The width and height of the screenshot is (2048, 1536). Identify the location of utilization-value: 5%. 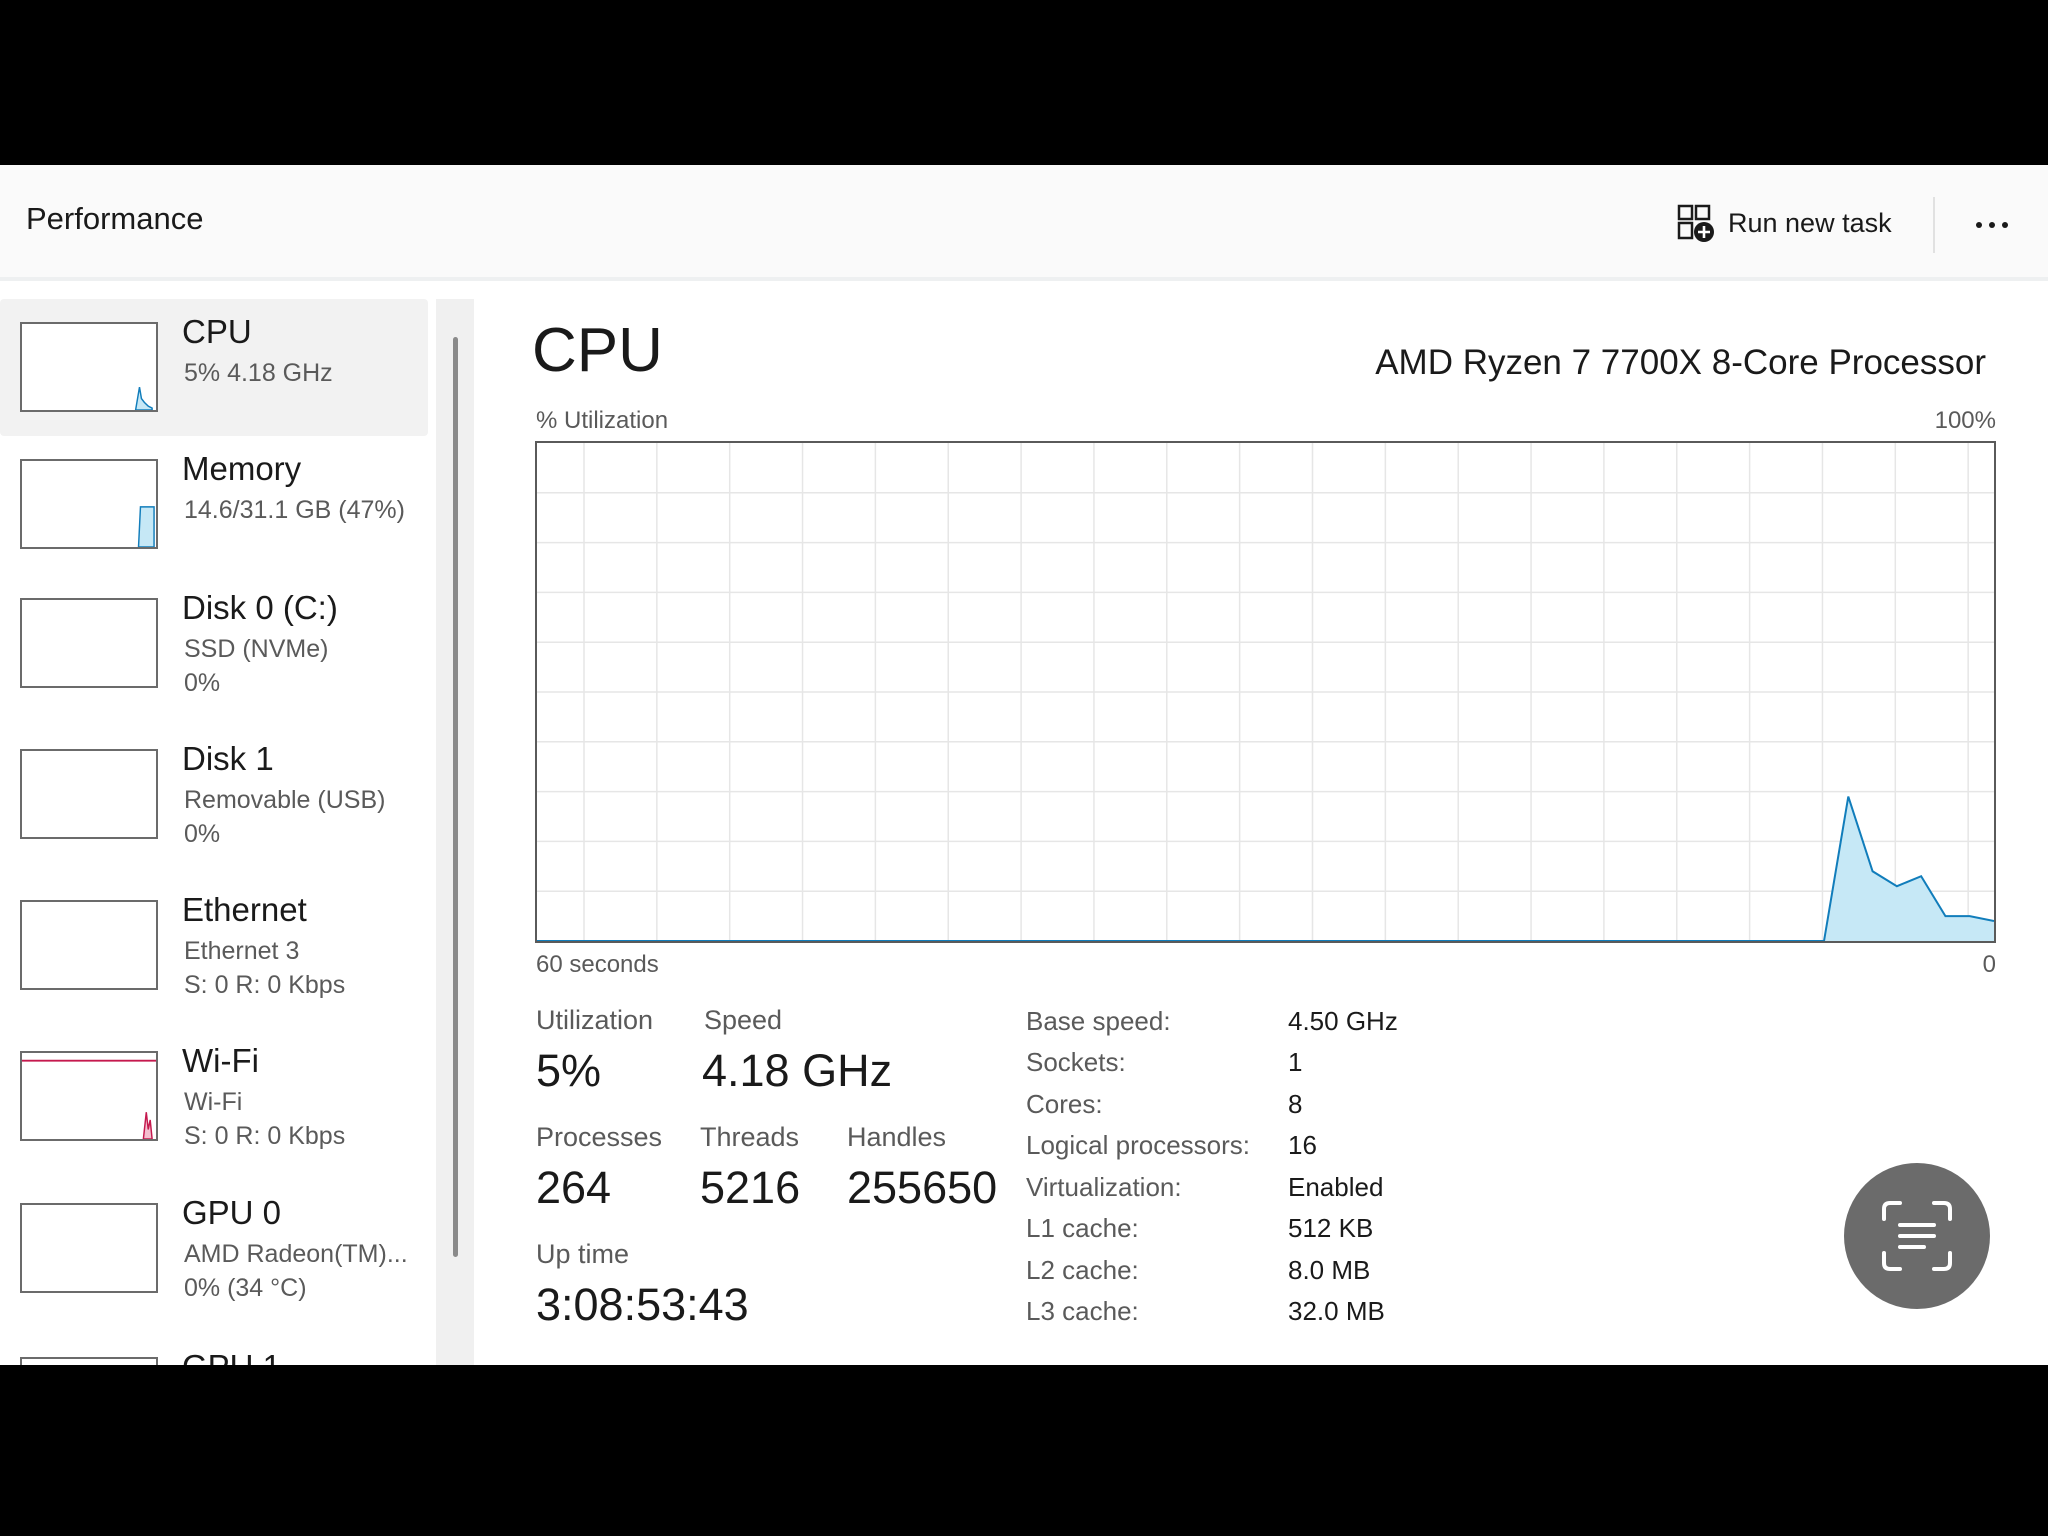
(569, 1070).